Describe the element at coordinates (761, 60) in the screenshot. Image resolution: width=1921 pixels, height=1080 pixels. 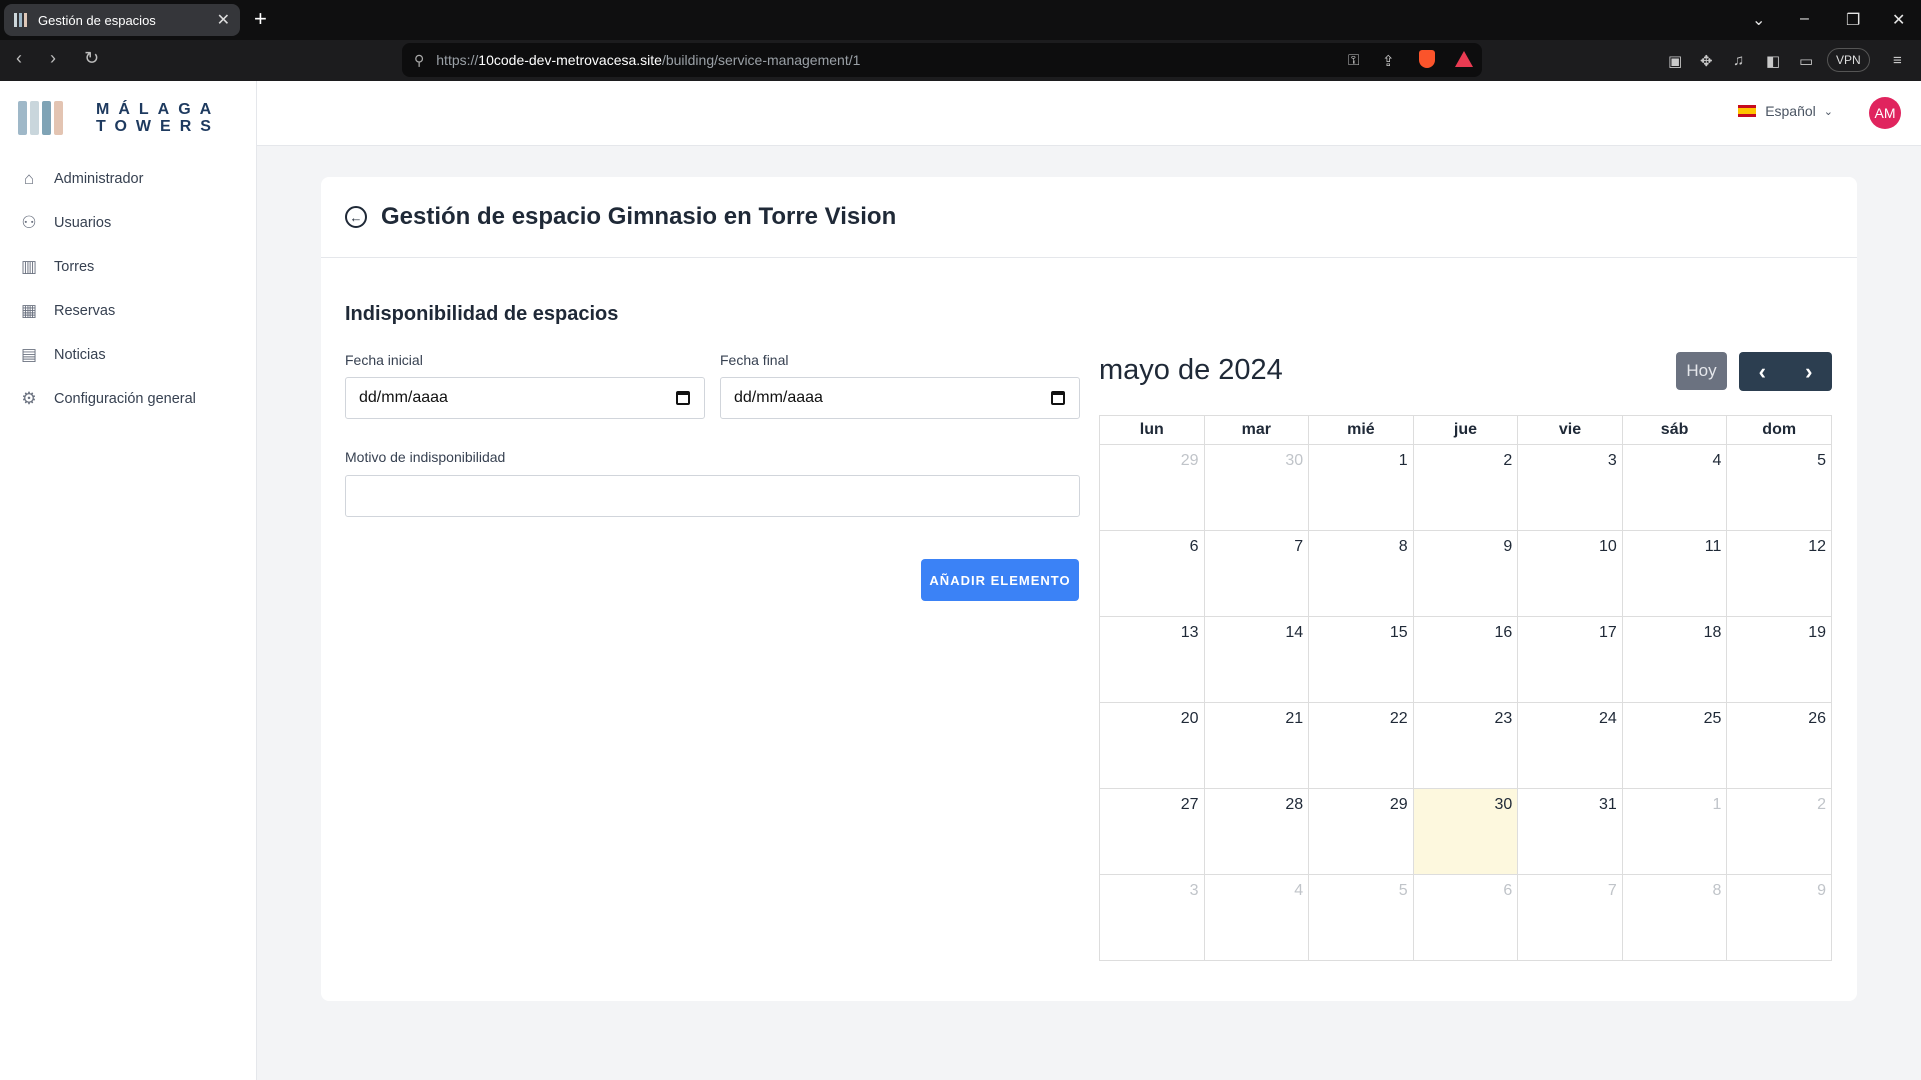
I see `url-path: /building/service-management/1` at that location.